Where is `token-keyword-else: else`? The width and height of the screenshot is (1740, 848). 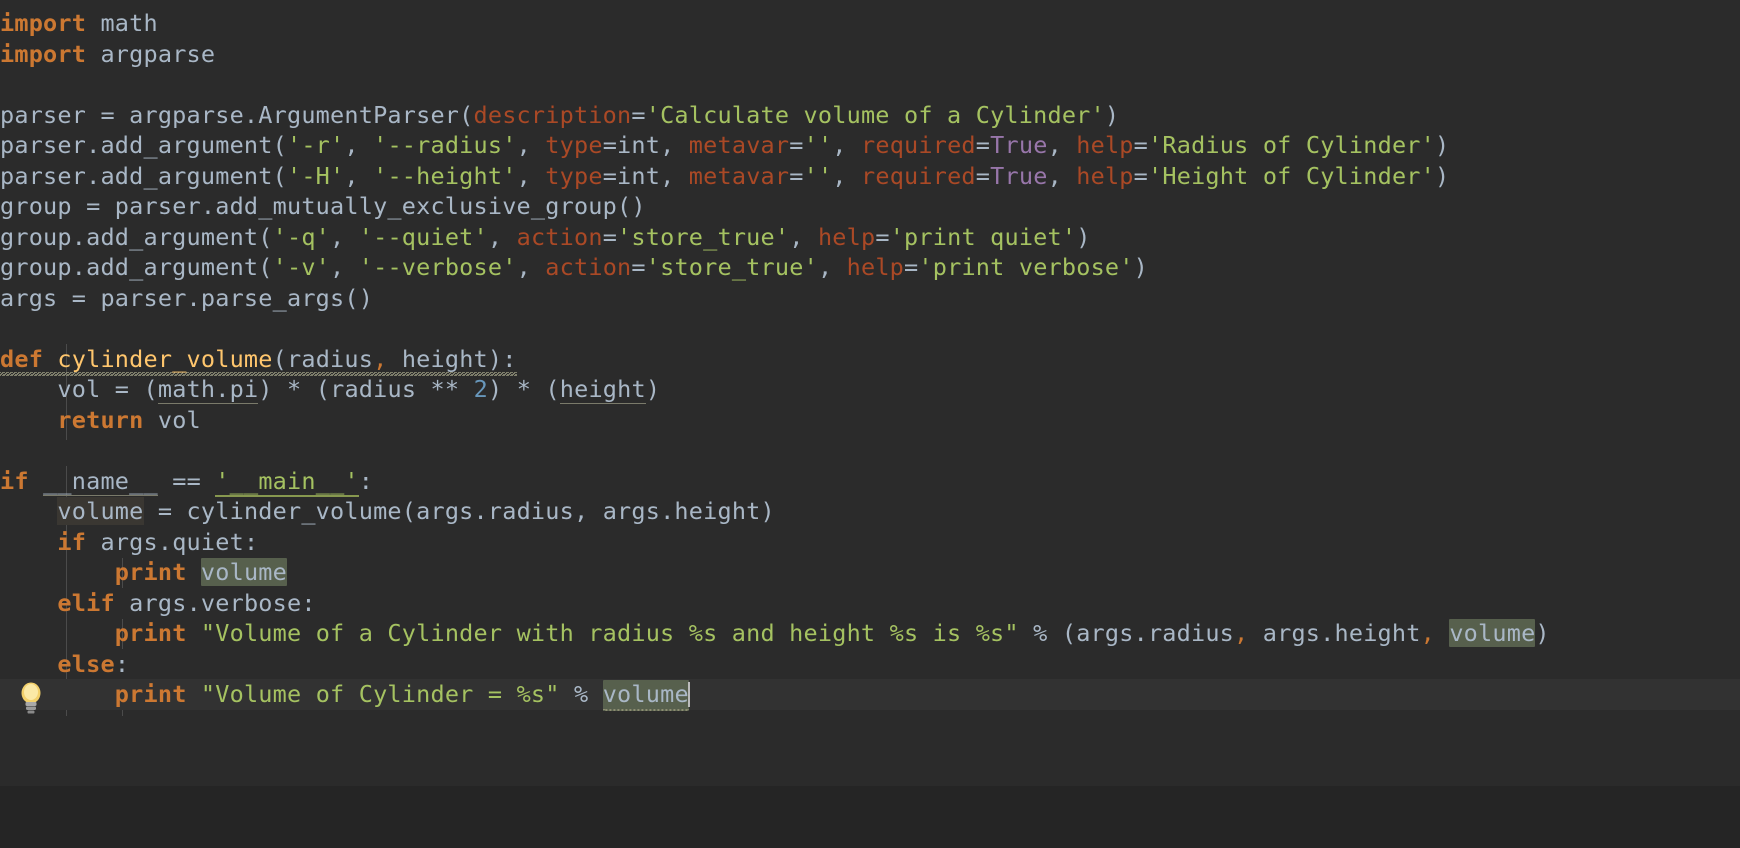 token-keyword-else: else is located at coordinates (86, 663).